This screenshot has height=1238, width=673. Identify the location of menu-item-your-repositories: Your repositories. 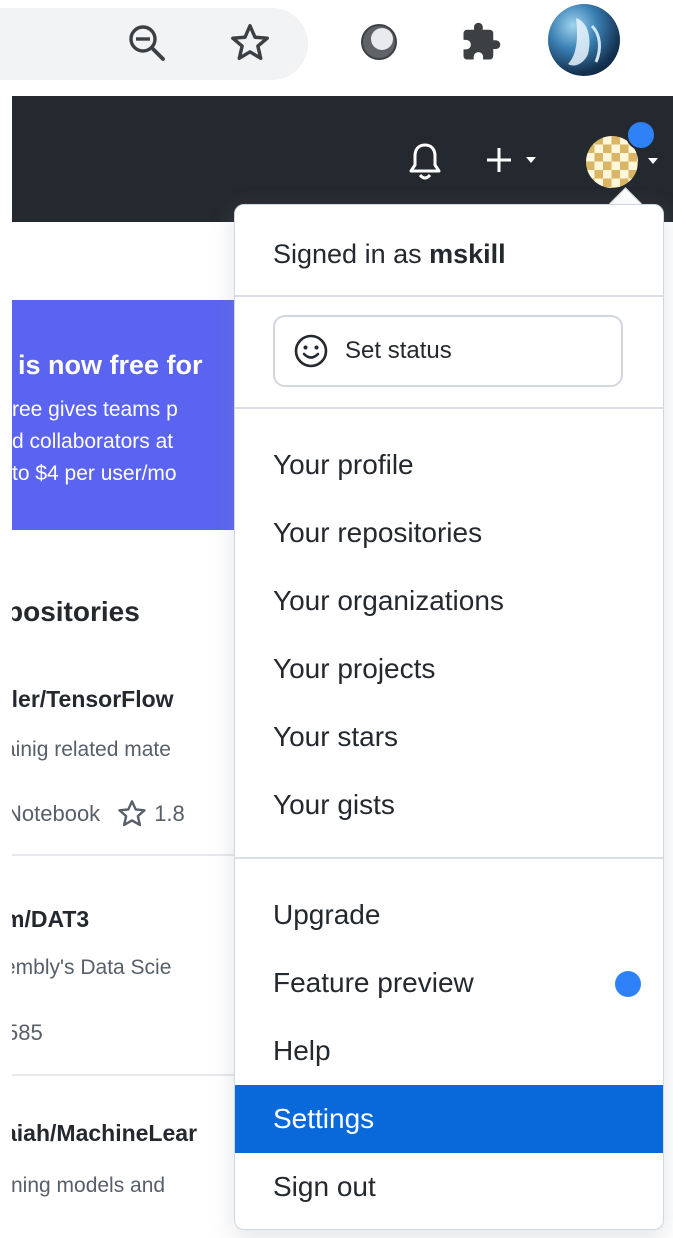
(449, 533).